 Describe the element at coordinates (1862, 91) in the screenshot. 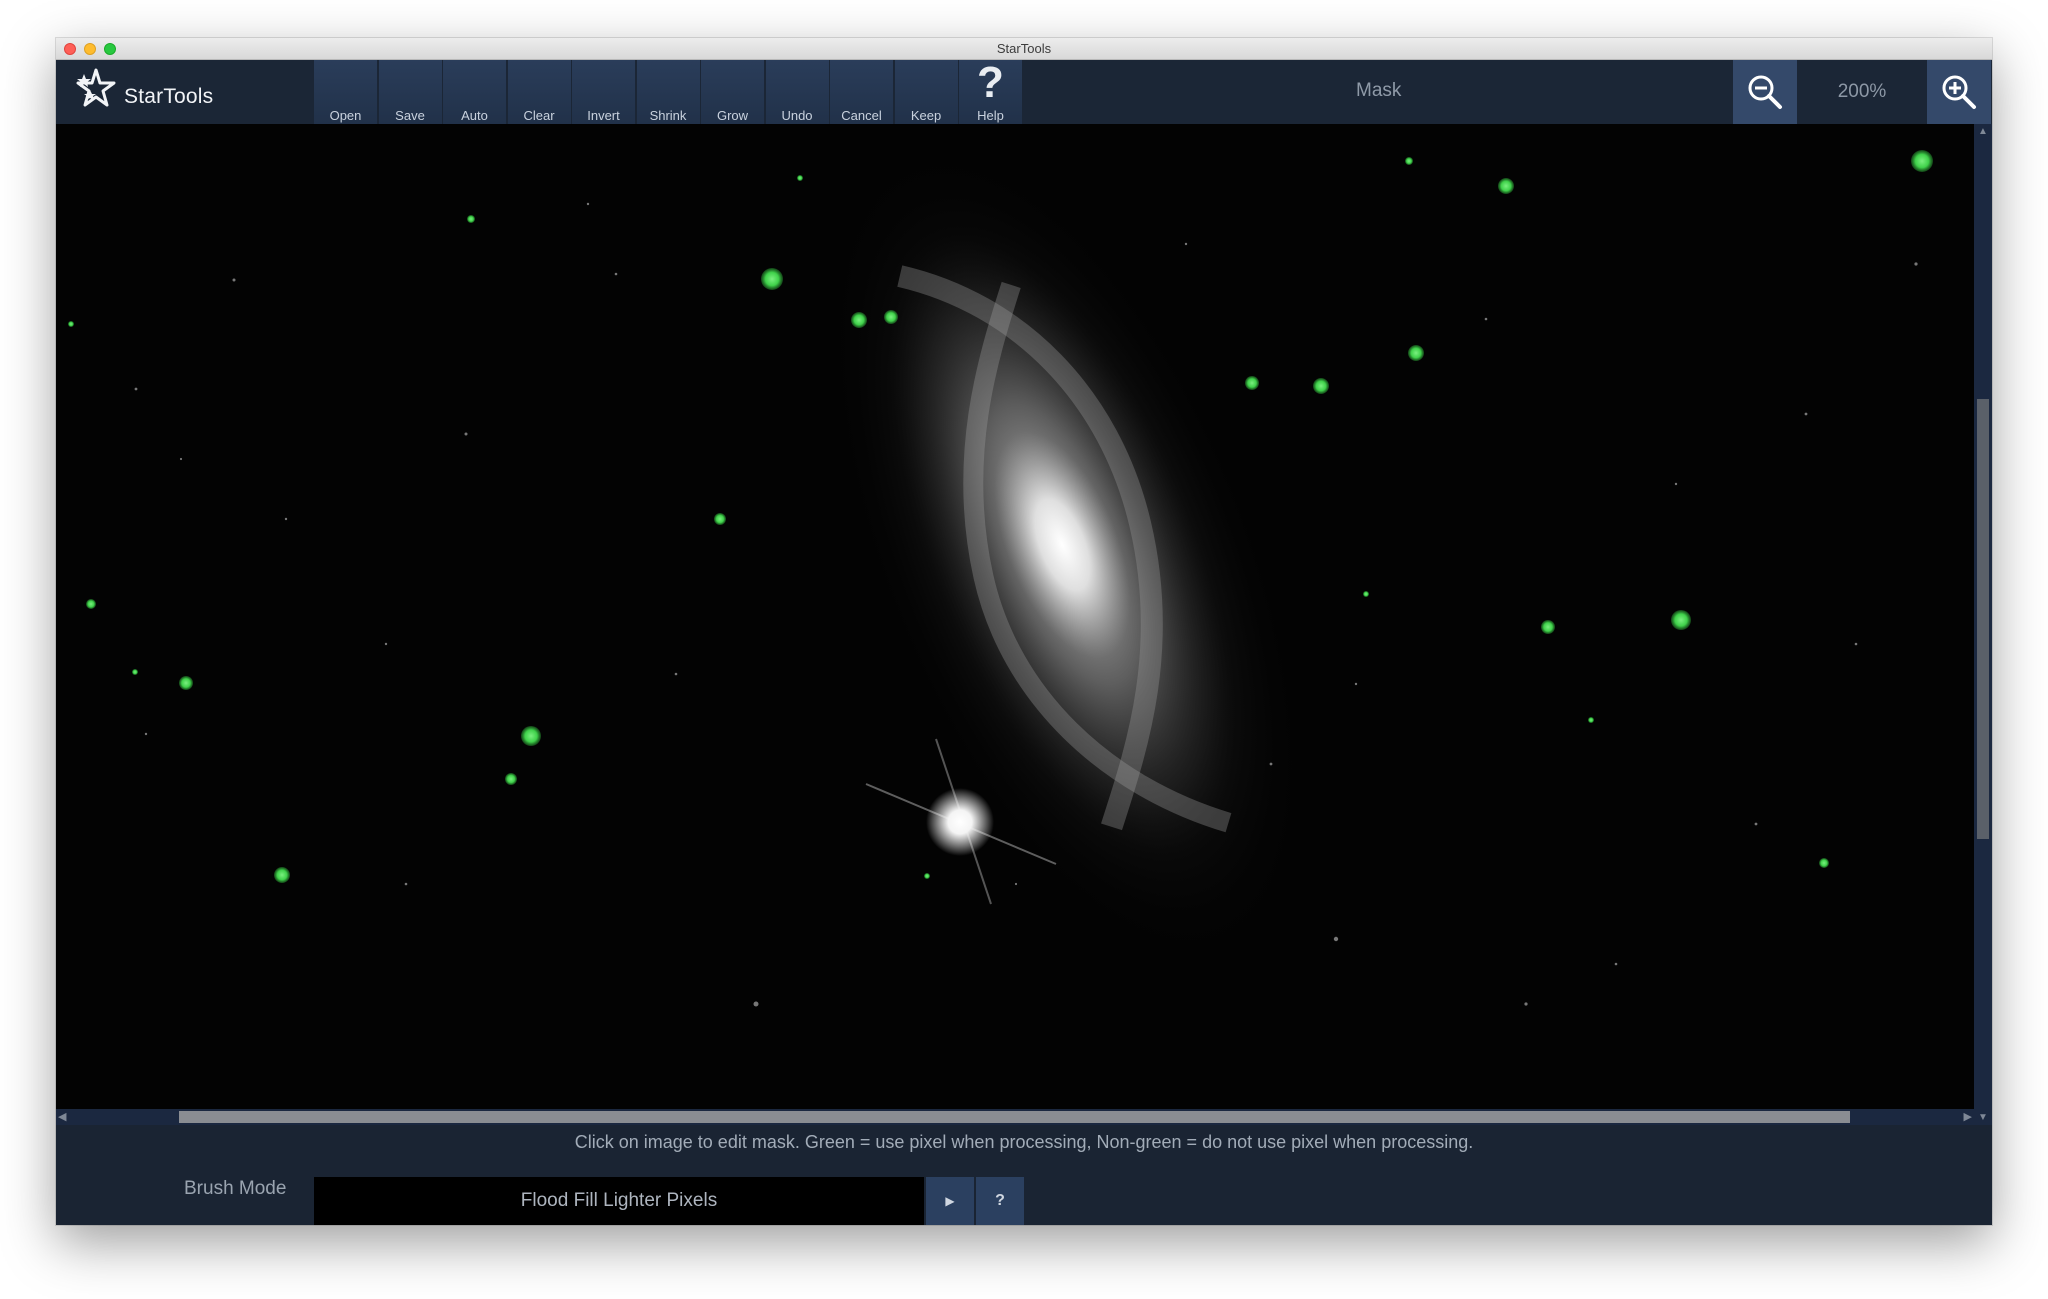

I see `zoom-level: 200%` at that location.